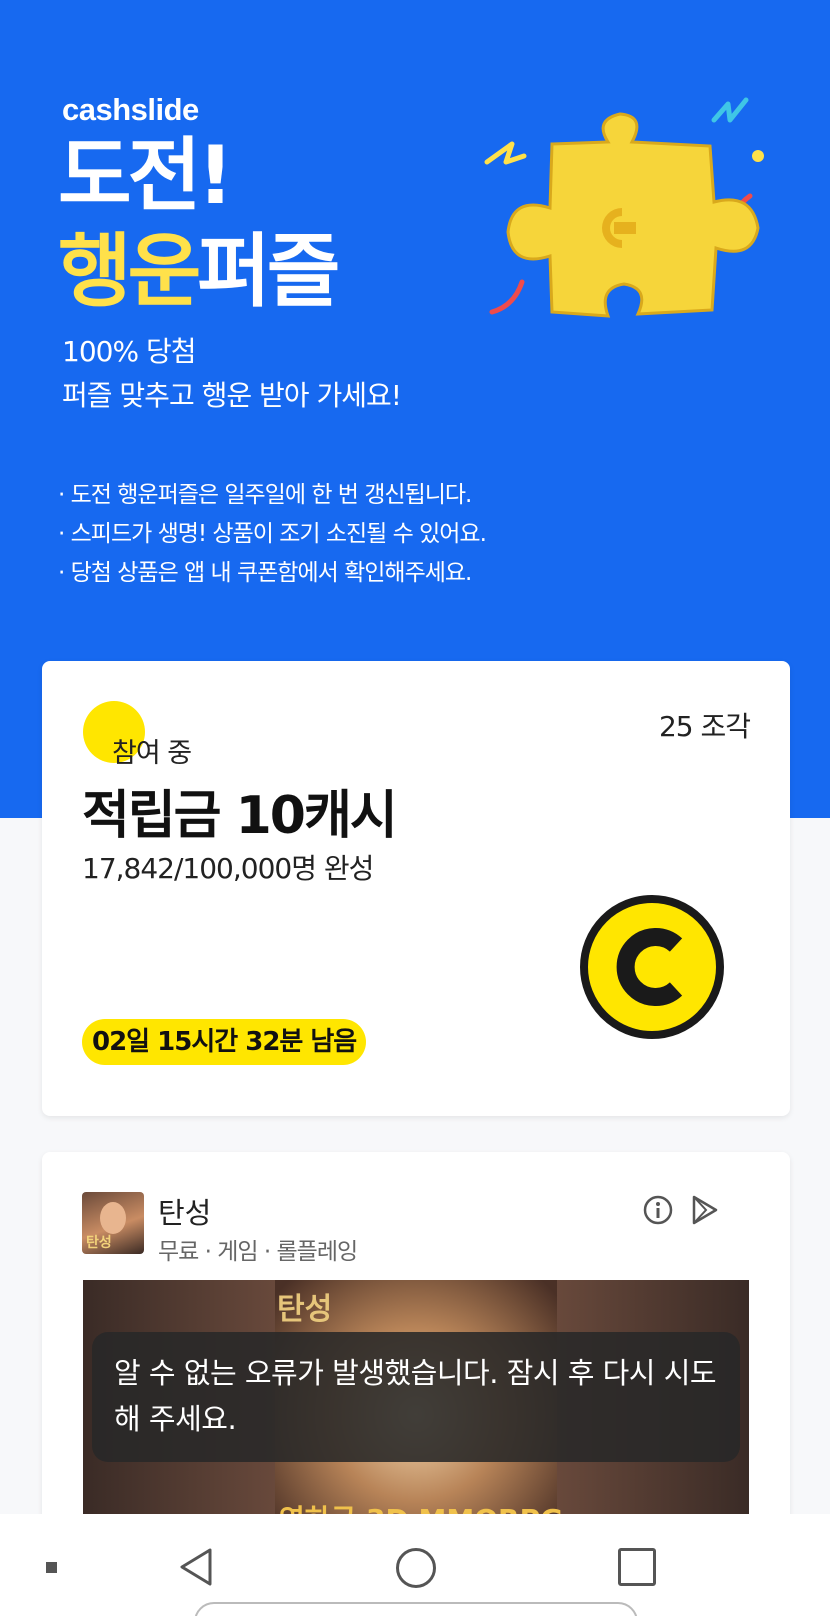 The width and height of the screenshot is (830, 1616). What do you see at coordinates (268, 271) in the screenshot?
I see `hero-title-rest: 퍼즐` at bounding box center [268, 271].